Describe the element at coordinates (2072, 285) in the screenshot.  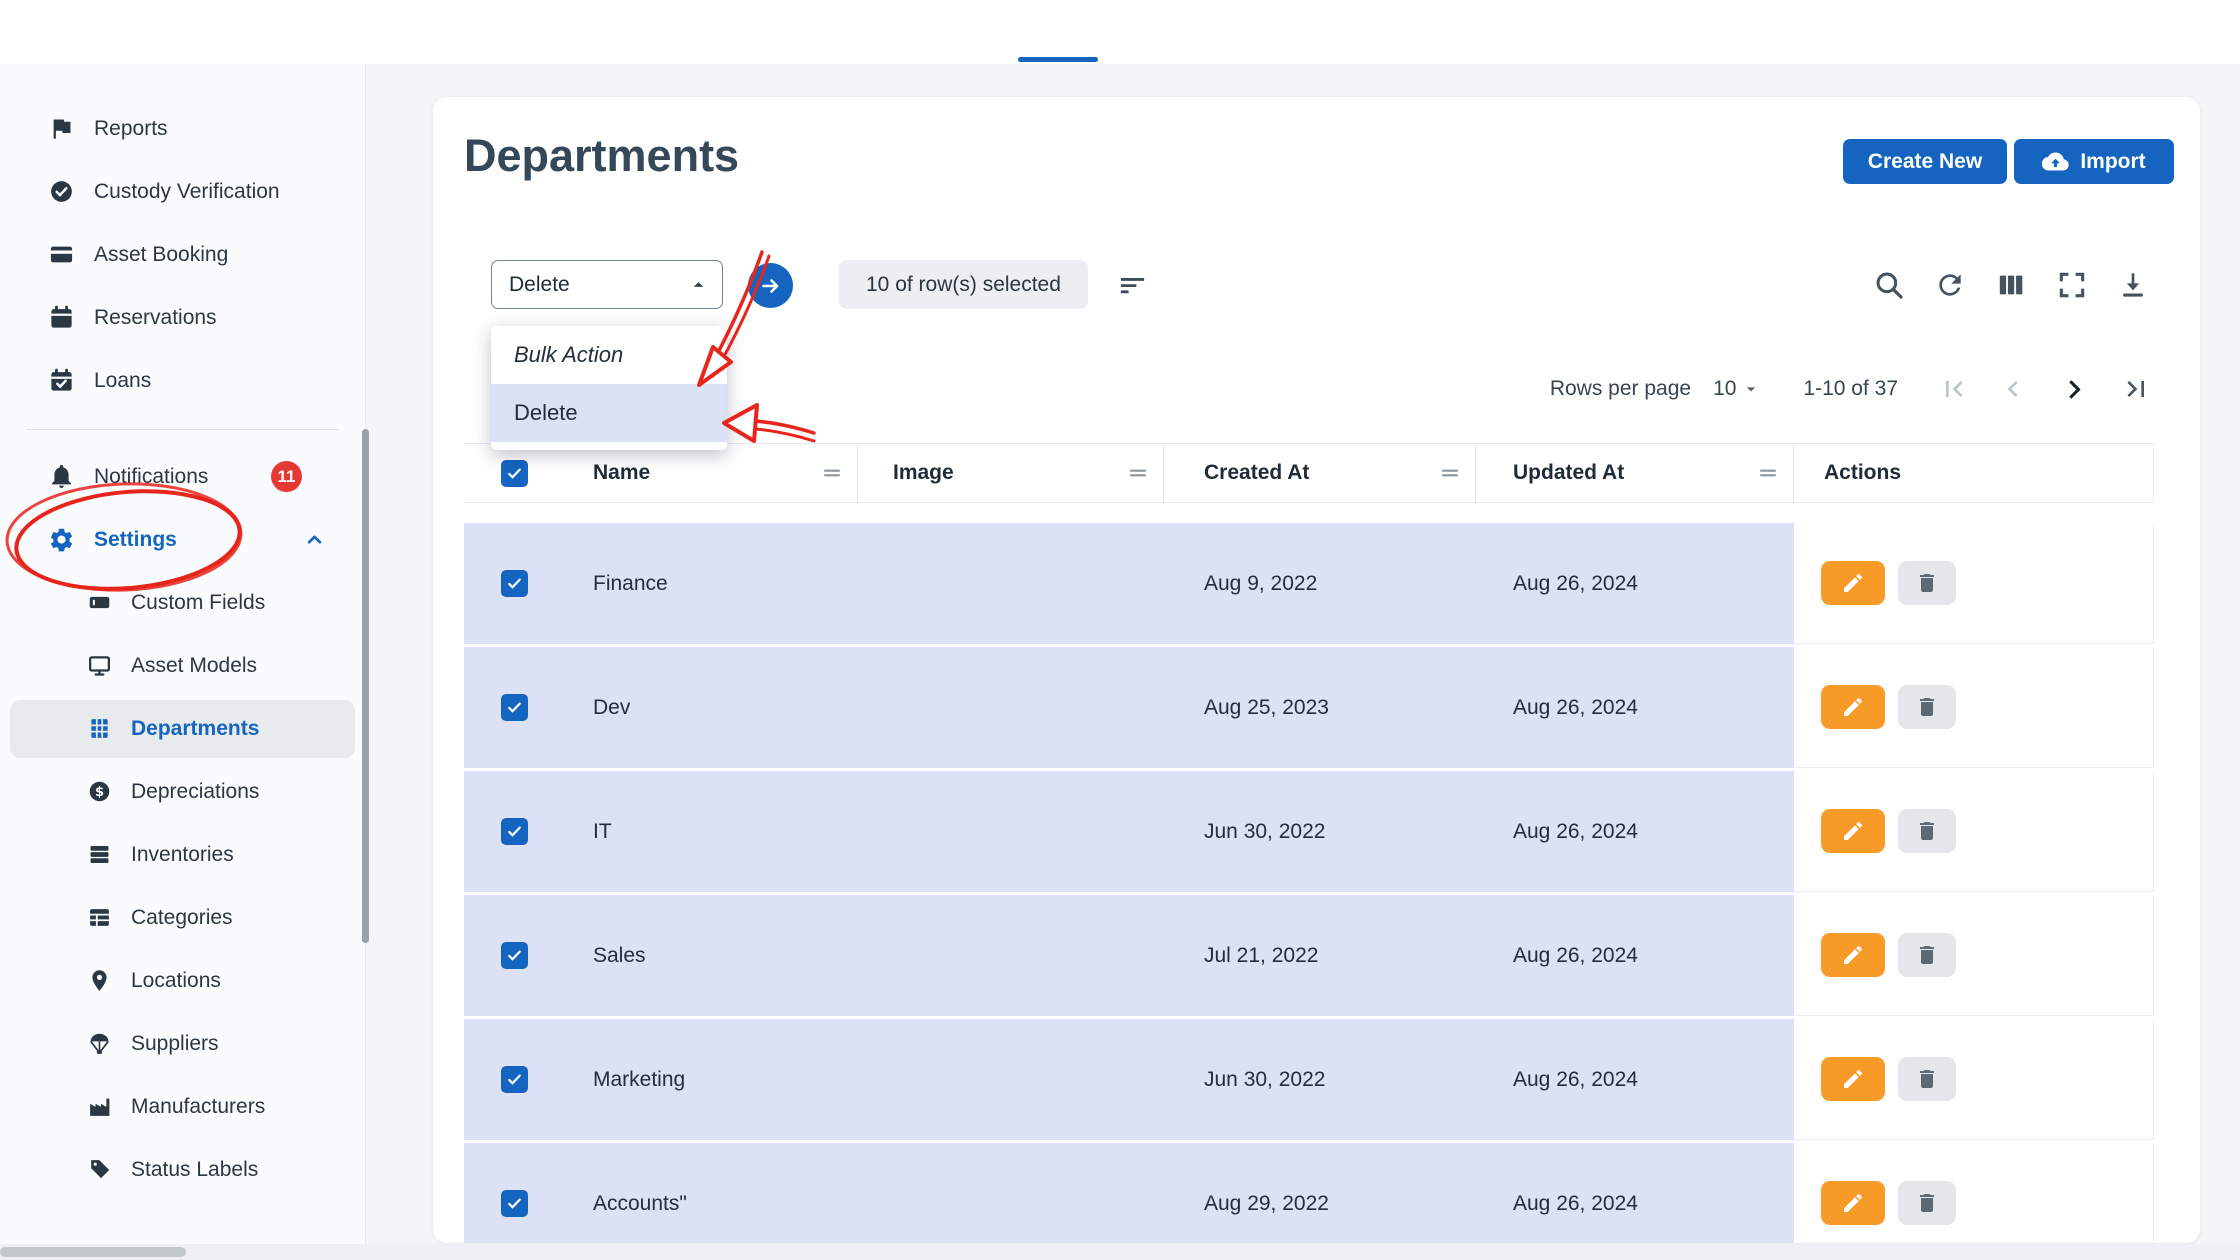
I see `fullscreen-icon` at that location.